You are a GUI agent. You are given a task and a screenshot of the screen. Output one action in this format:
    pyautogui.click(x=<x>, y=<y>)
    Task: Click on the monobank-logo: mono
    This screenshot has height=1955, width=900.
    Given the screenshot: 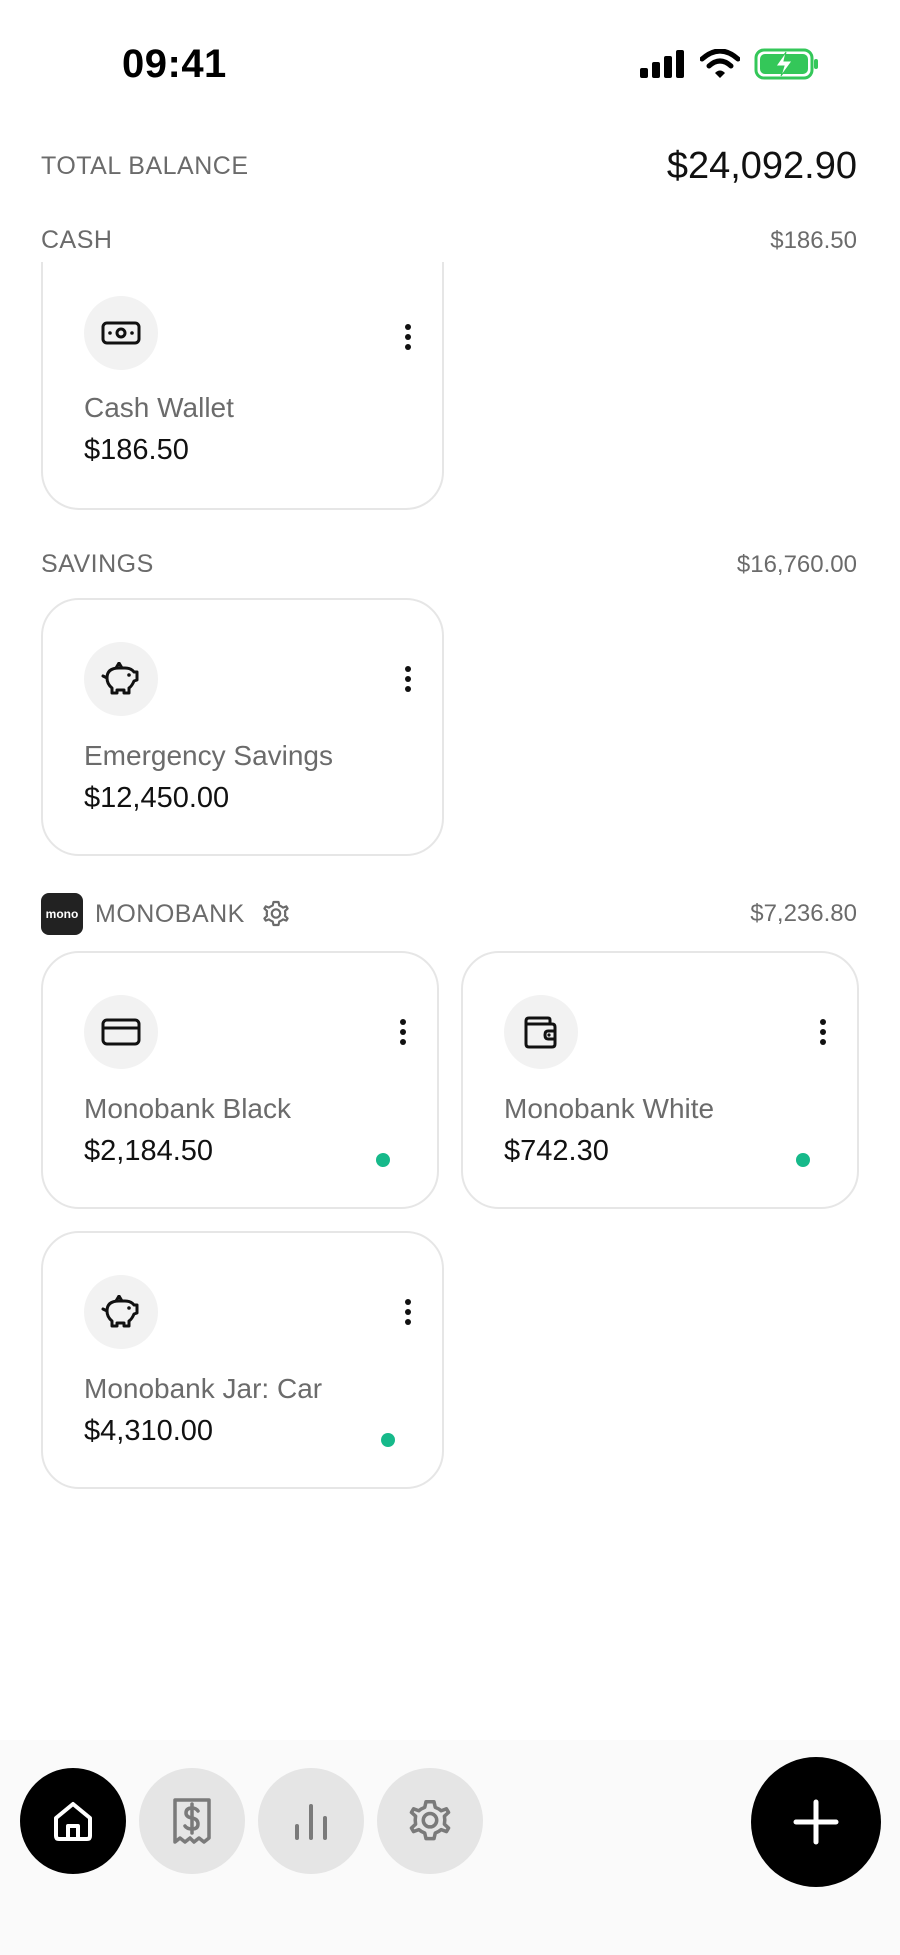 What is the action you would take?
    pyautogui.click(x=62, y=914)
    